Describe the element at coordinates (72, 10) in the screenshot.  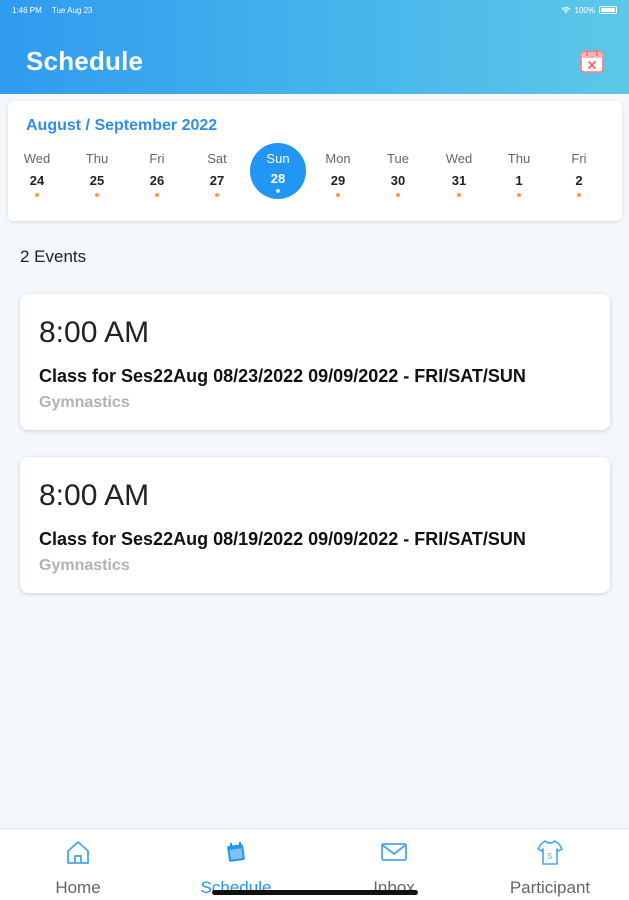
I see `status-date: Tue Aug 23` at that location.